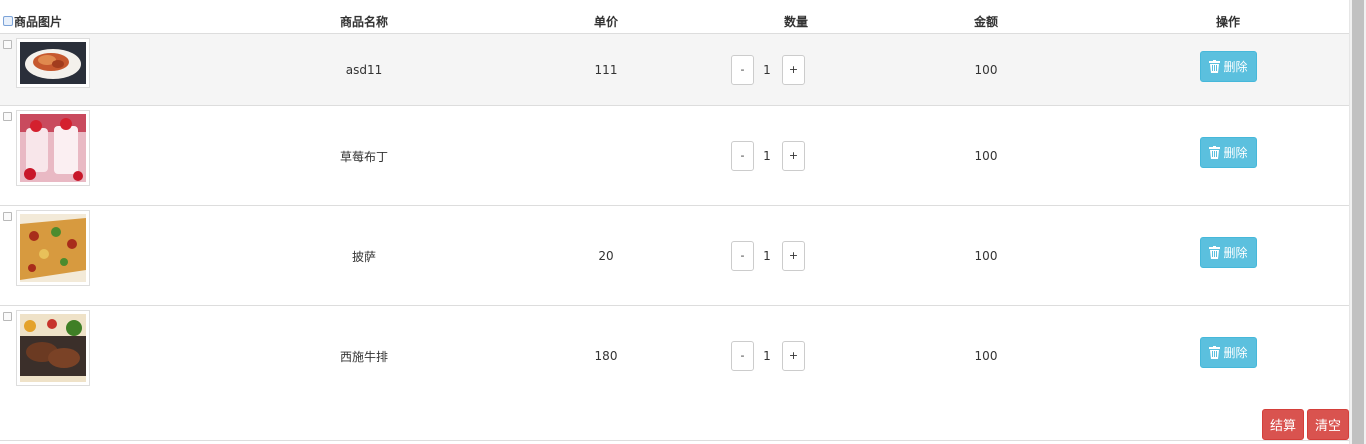  I want to click on header-name: 商品名称, so click(364, 22).